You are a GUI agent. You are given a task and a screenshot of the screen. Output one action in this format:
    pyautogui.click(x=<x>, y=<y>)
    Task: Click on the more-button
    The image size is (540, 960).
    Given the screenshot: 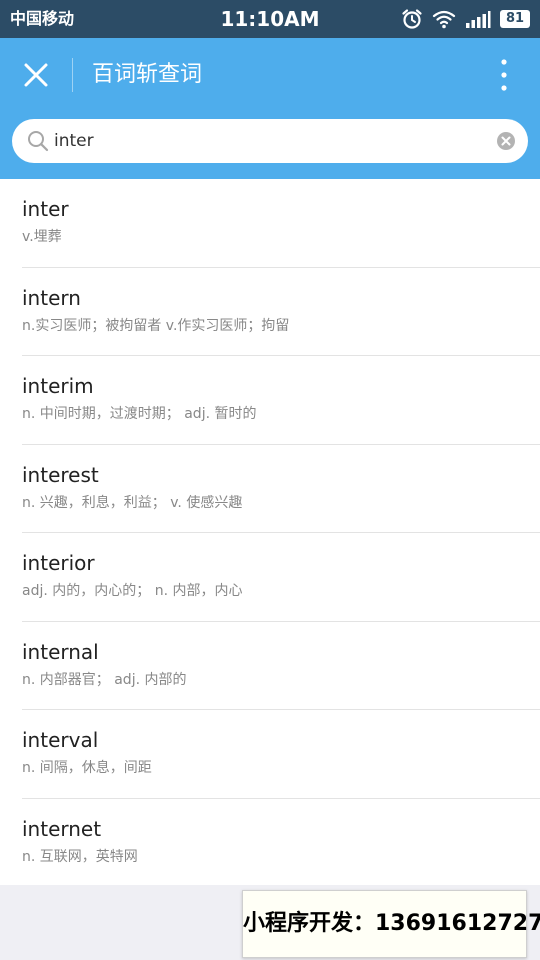 What is the action you would take?
    pyautogui.click(x=504, y=75)
    